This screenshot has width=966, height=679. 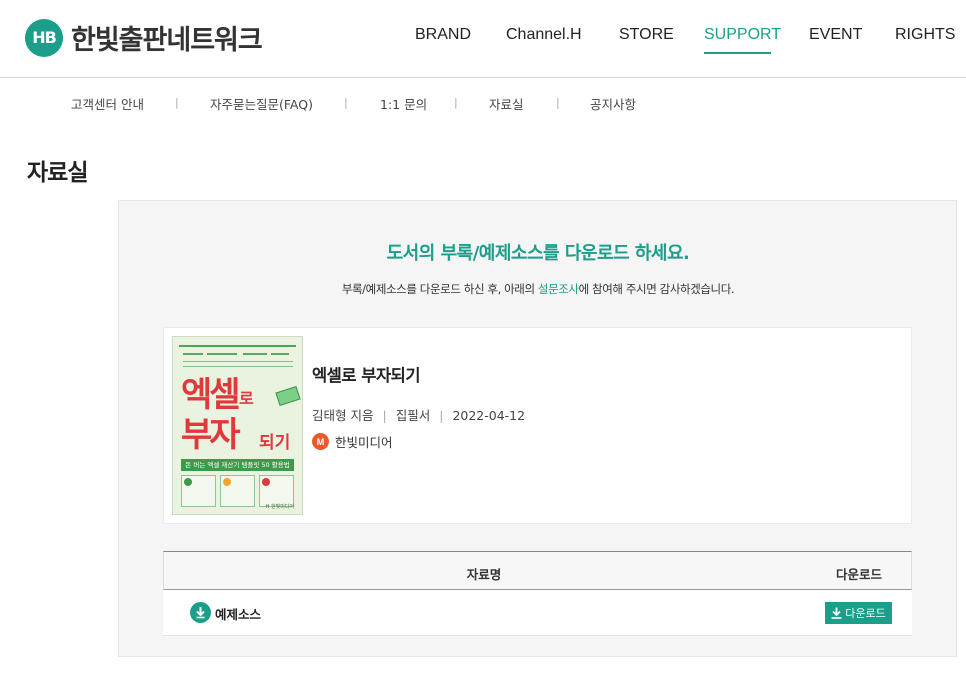 I want to click on download-button: 다운로드, so click(x=858, y=613).